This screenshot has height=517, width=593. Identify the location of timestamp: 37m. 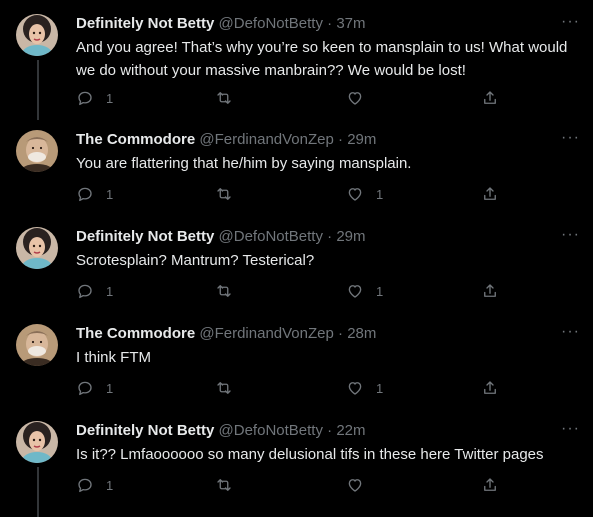
(350, 23).